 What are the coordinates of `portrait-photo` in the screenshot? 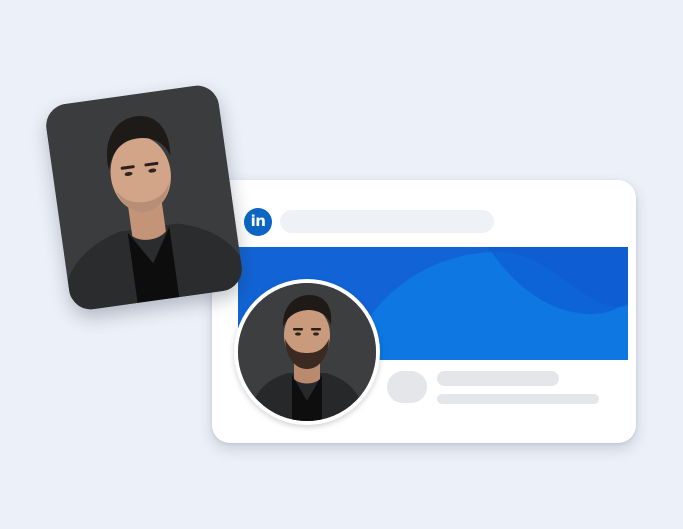 It's located at (144, 197).